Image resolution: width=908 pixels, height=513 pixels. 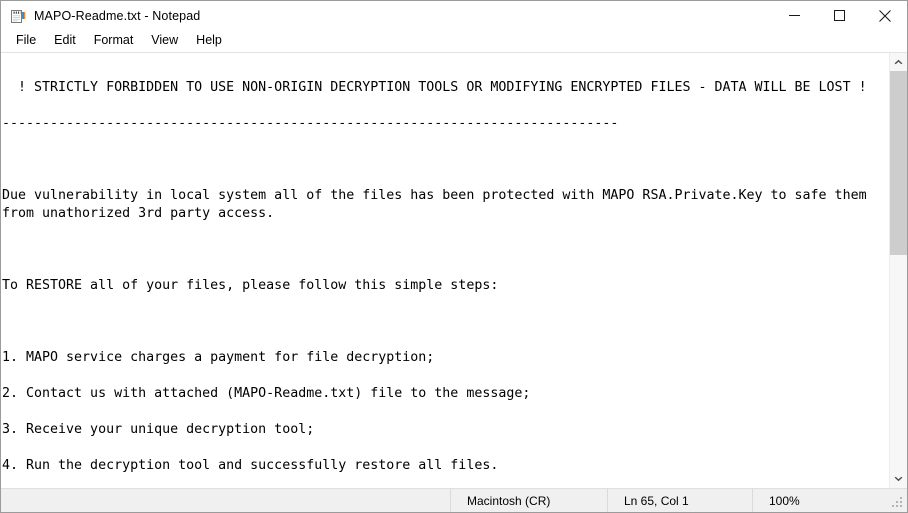 I want to click on menu-item-help: Help, so click(x=209, y=41).